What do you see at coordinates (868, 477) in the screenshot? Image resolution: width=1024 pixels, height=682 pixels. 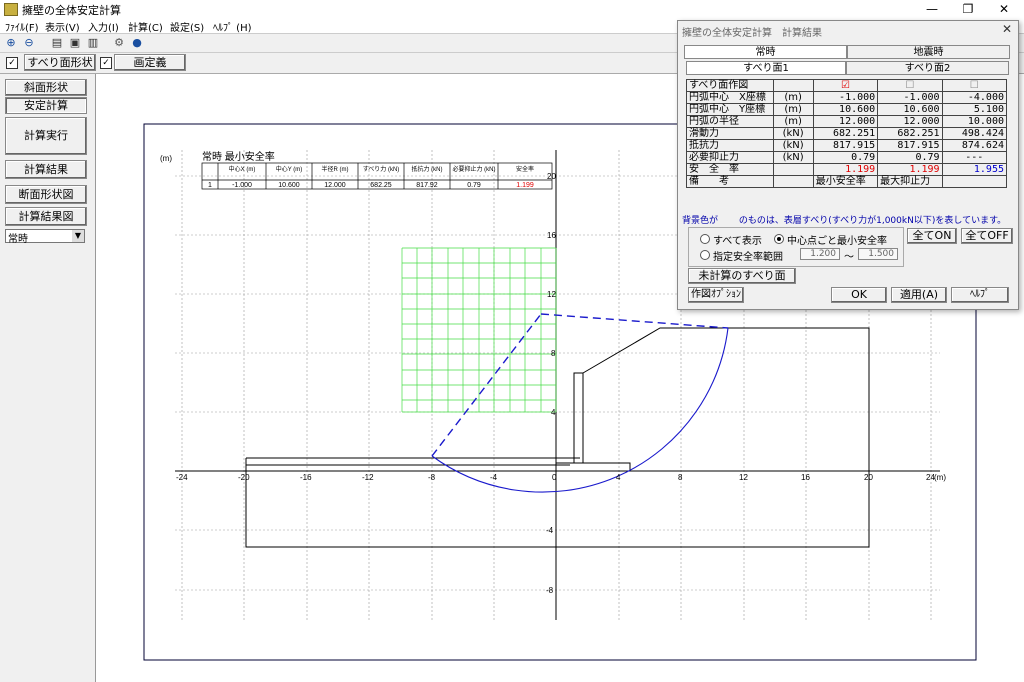 I see `x-tick: 20` at bounding box center [868, 477].